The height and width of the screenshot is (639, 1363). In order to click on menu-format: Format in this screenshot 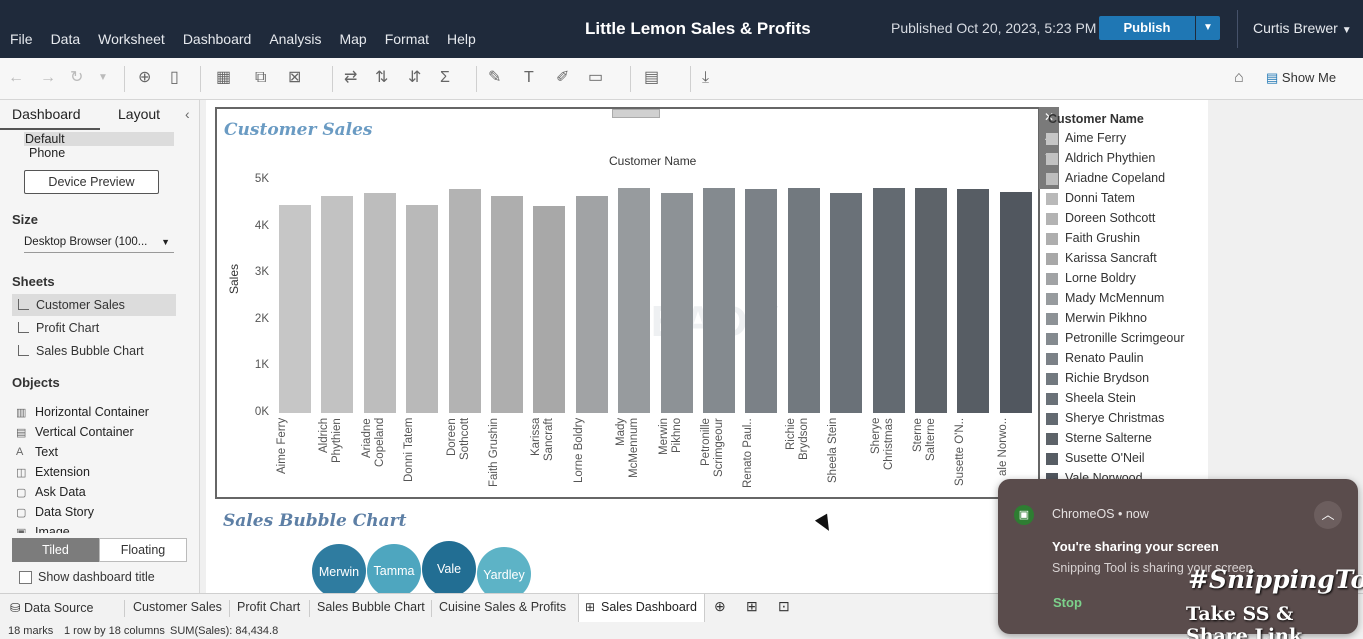, I will do `click(407, 39)`.